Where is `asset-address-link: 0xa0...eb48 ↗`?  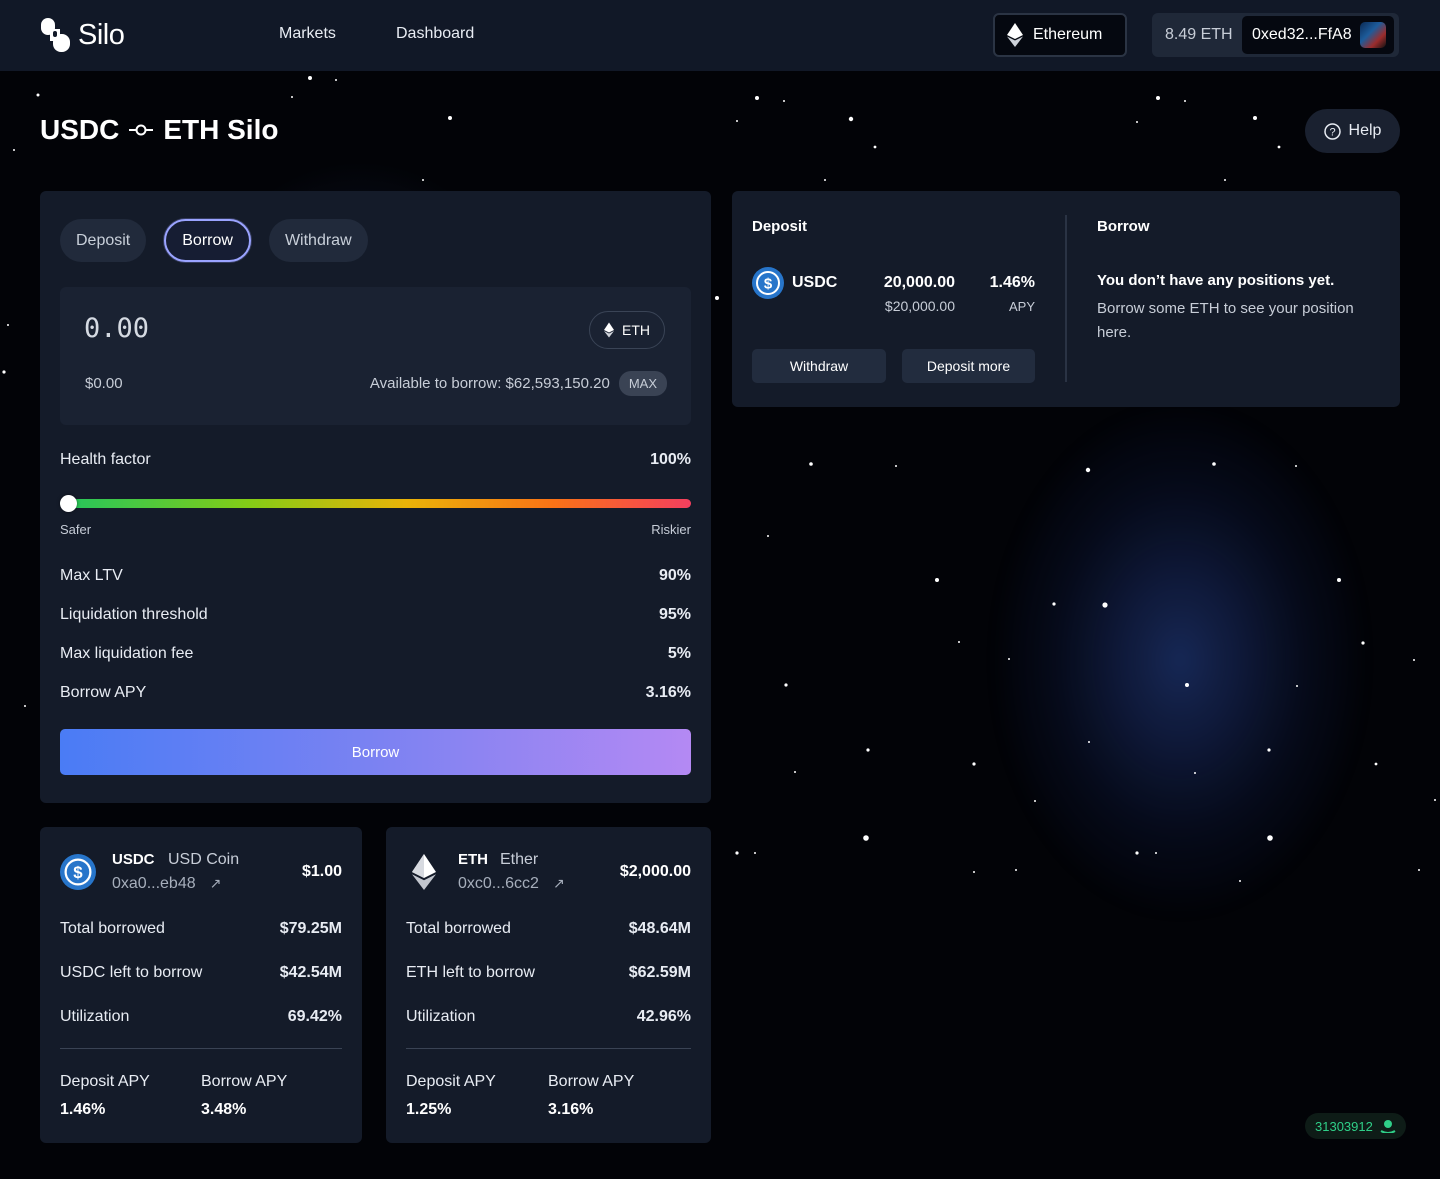
asset-address-link: 0xa0...eb48 ↗ is located at coordinates (166, 884).